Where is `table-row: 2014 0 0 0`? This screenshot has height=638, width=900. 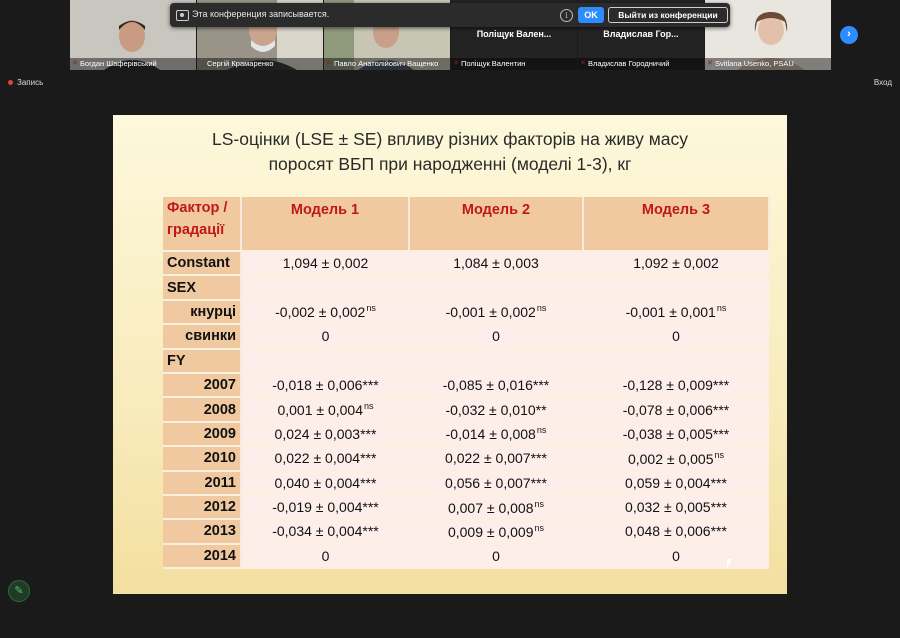 table-row: 2014 0 0 0 is located at coordinates (466, 556).